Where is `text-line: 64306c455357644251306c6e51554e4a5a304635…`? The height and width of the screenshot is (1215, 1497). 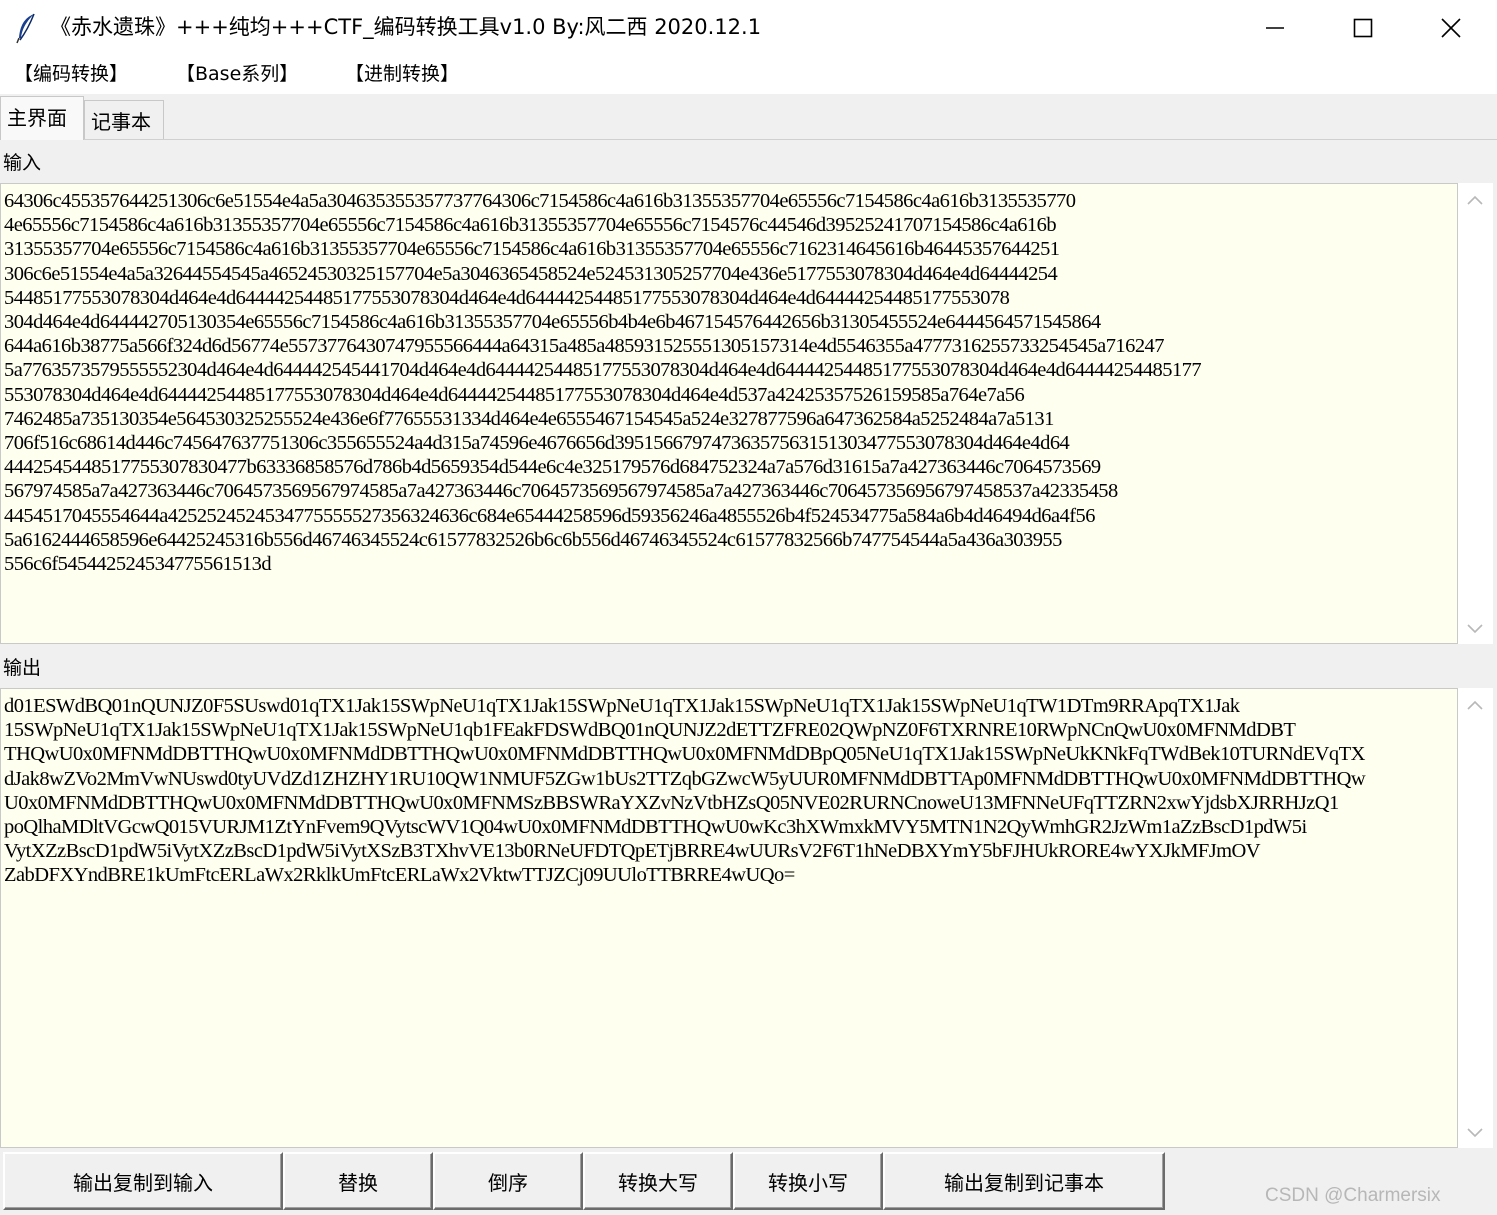 text-line: 64306c455357644251306c6e51554e4a5a304635… is located at coordinates (540, 201).